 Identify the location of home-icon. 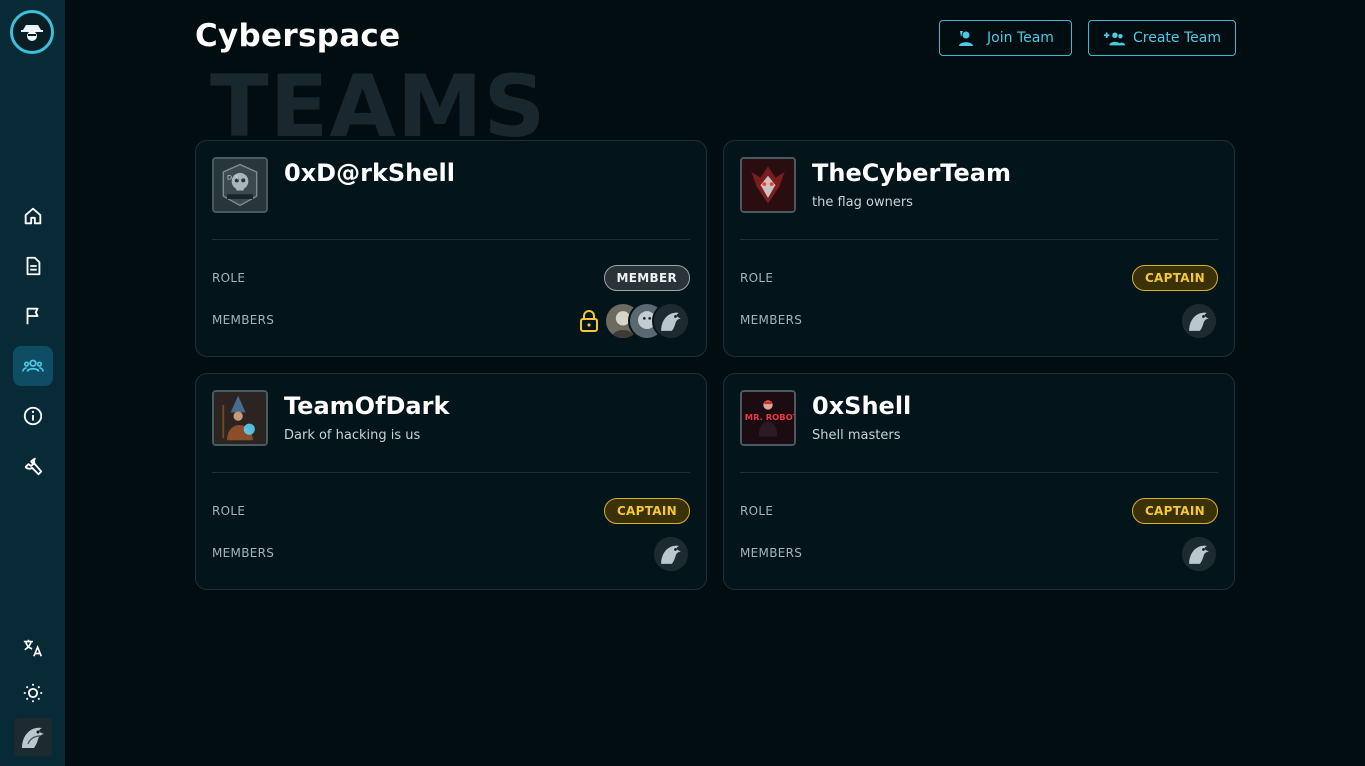
(33, 216).